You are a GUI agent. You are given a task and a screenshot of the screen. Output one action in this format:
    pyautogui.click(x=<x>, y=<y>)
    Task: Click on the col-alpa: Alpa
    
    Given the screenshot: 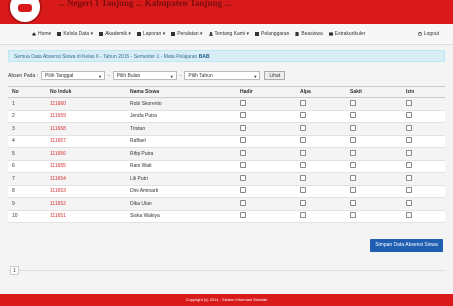 What is the action you would take?
    pyautogui.click(x=321, y=92)
    